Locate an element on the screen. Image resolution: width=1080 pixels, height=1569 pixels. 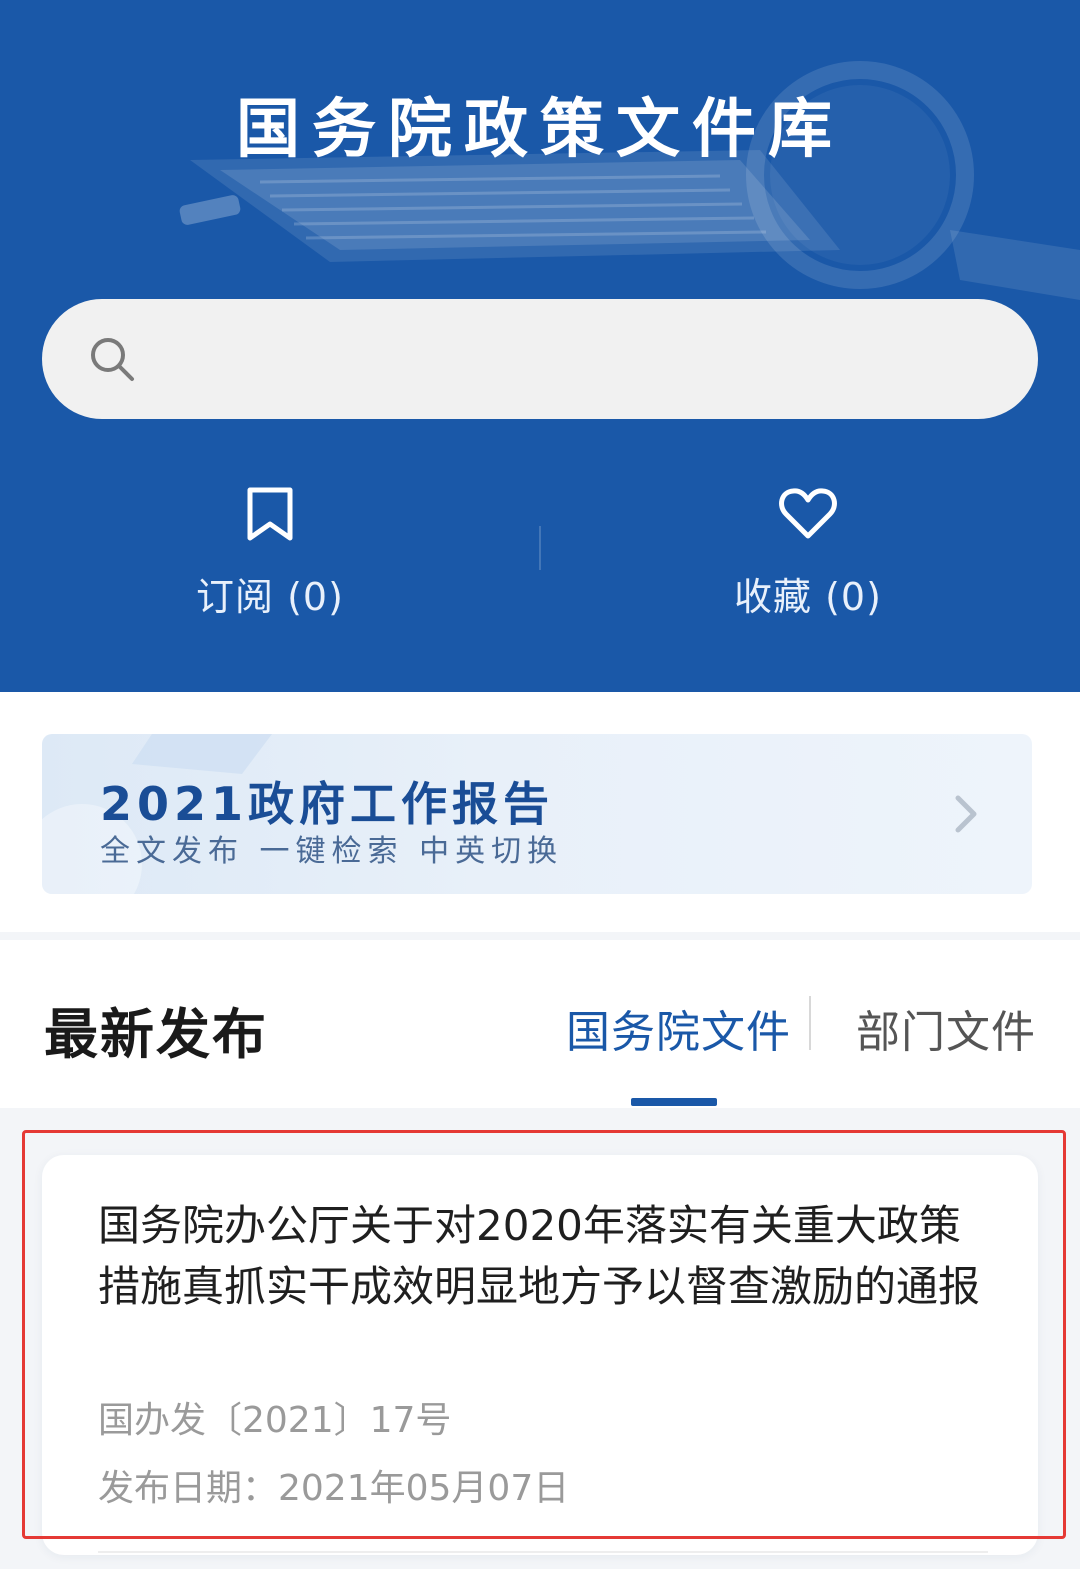
favorites-button: 收藏 (0) is located at coordinates (808, 550).